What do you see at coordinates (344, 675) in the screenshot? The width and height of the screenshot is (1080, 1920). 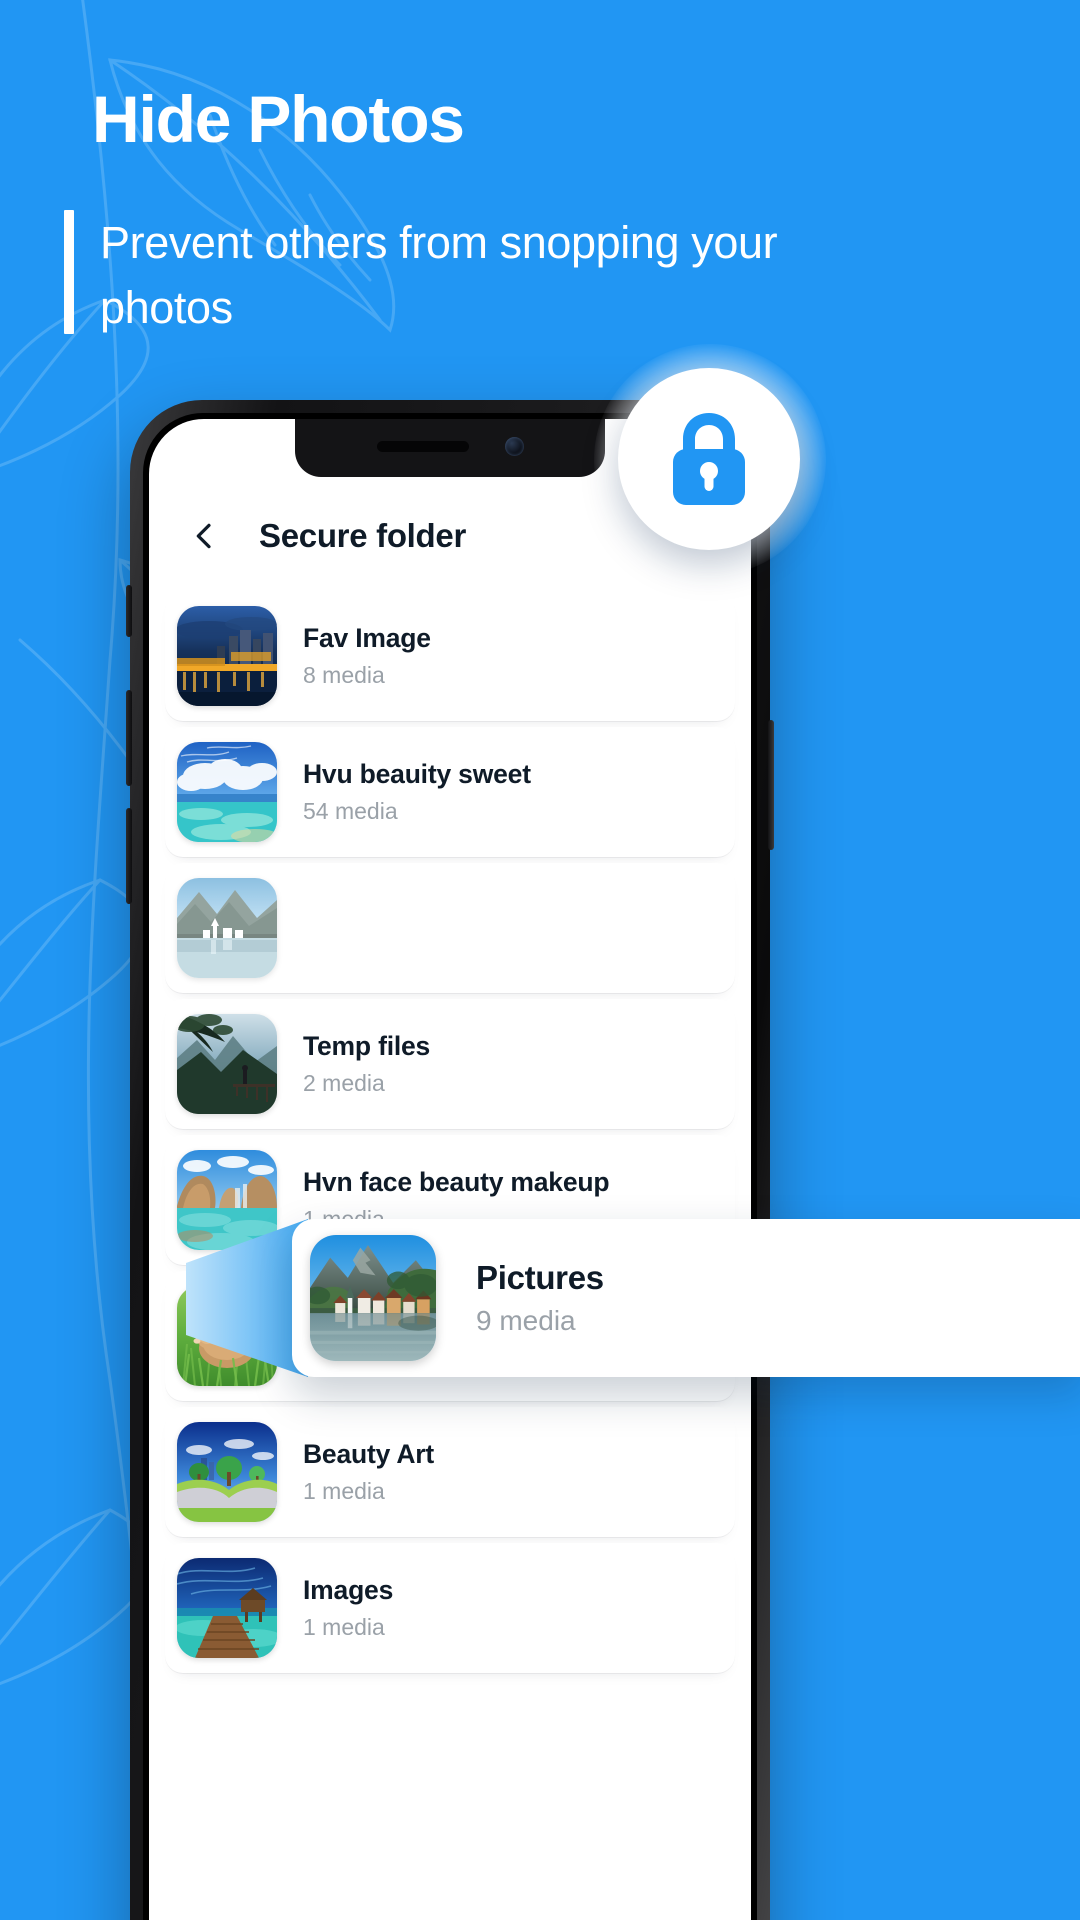 I see `folder-count: 8 media` at bounding box center [344, 675].